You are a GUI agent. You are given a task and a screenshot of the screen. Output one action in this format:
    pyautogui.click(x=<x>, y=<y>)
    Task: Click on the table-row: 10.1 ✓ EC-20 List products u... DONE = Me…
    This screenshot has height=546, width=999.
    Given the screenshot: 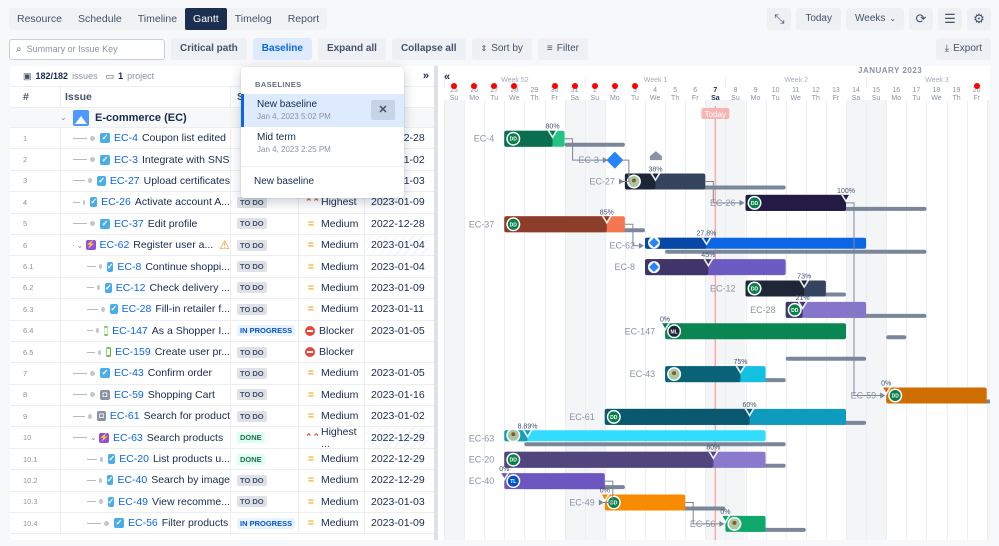 What is the action you would take?
    pyautogui.click(x=223, y=459)
    